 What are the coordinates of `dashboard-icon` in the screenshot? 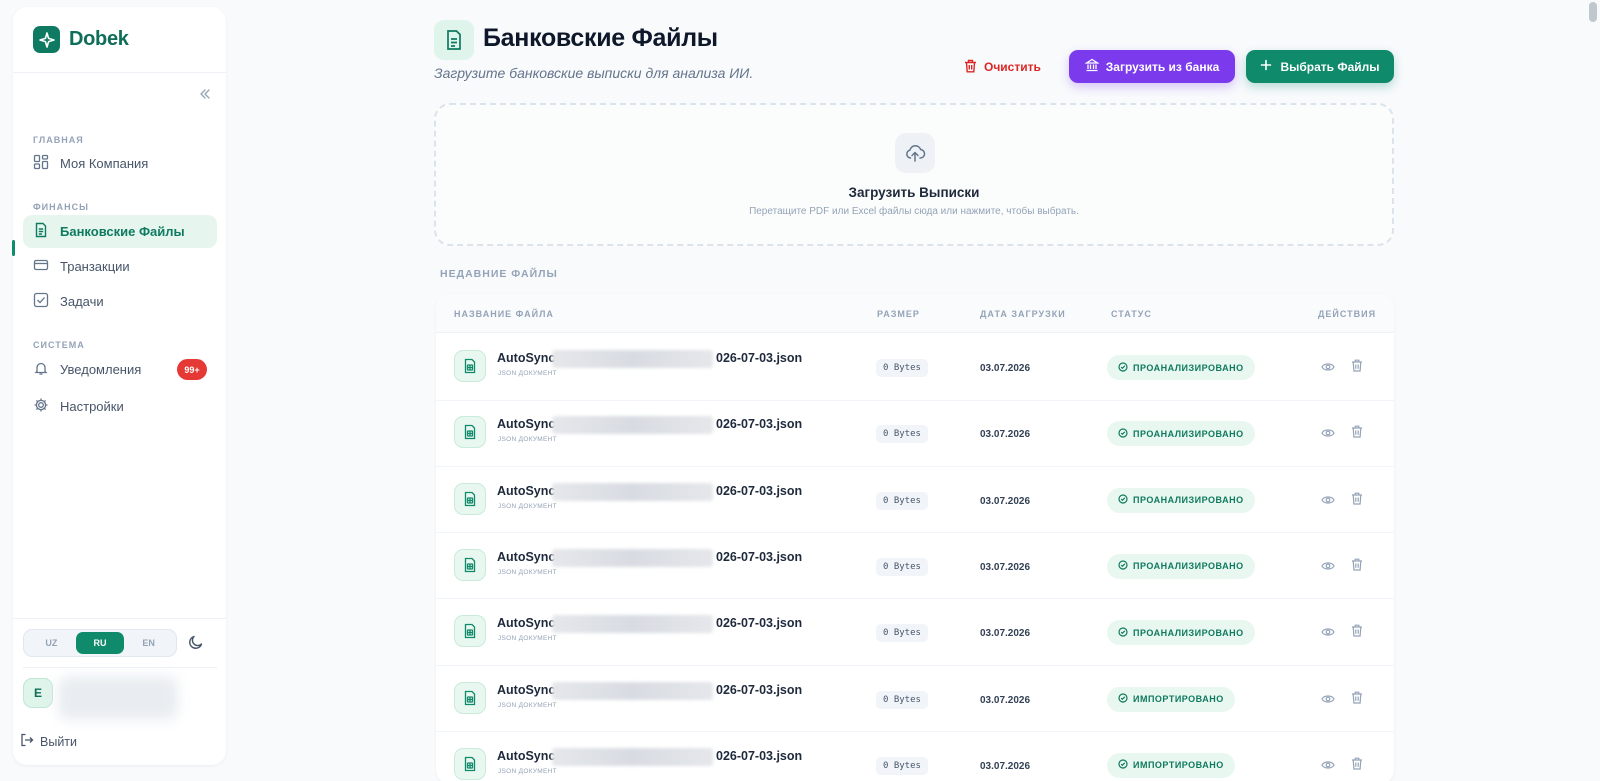 It's located at (41, 163).